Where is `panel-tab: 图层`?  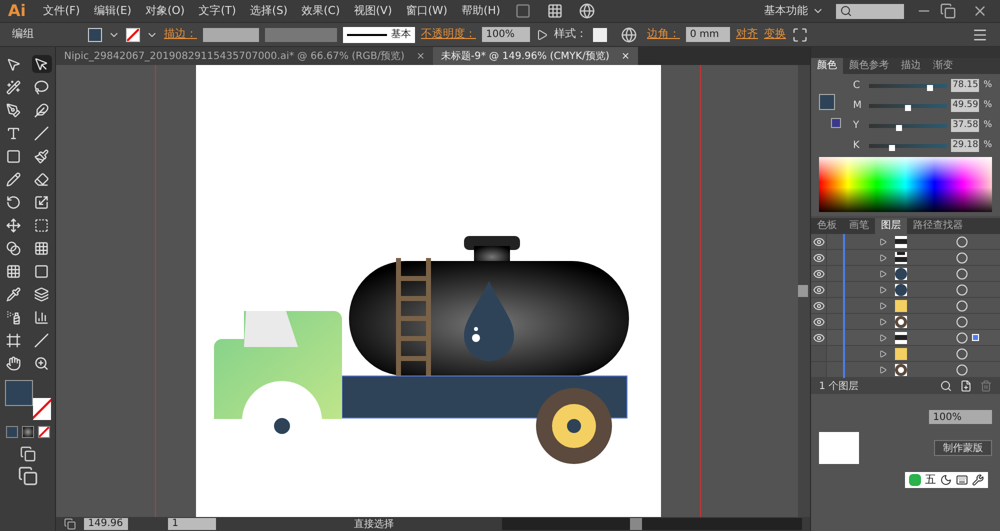 panel-tab: 图层 is located at coordinates (891, 226).